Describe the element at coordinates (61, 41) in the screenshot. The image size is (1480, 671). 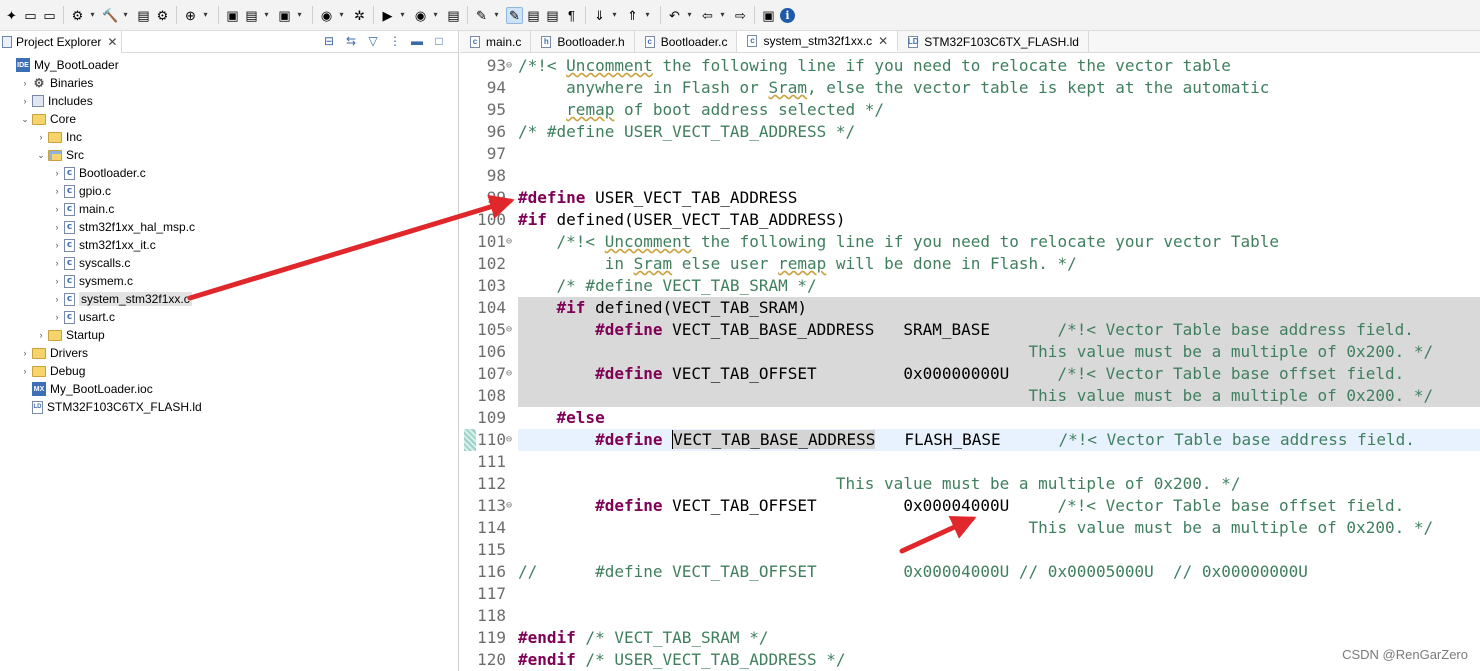
I see `project-explorer-tab: Project Explorer ✕` at that location.